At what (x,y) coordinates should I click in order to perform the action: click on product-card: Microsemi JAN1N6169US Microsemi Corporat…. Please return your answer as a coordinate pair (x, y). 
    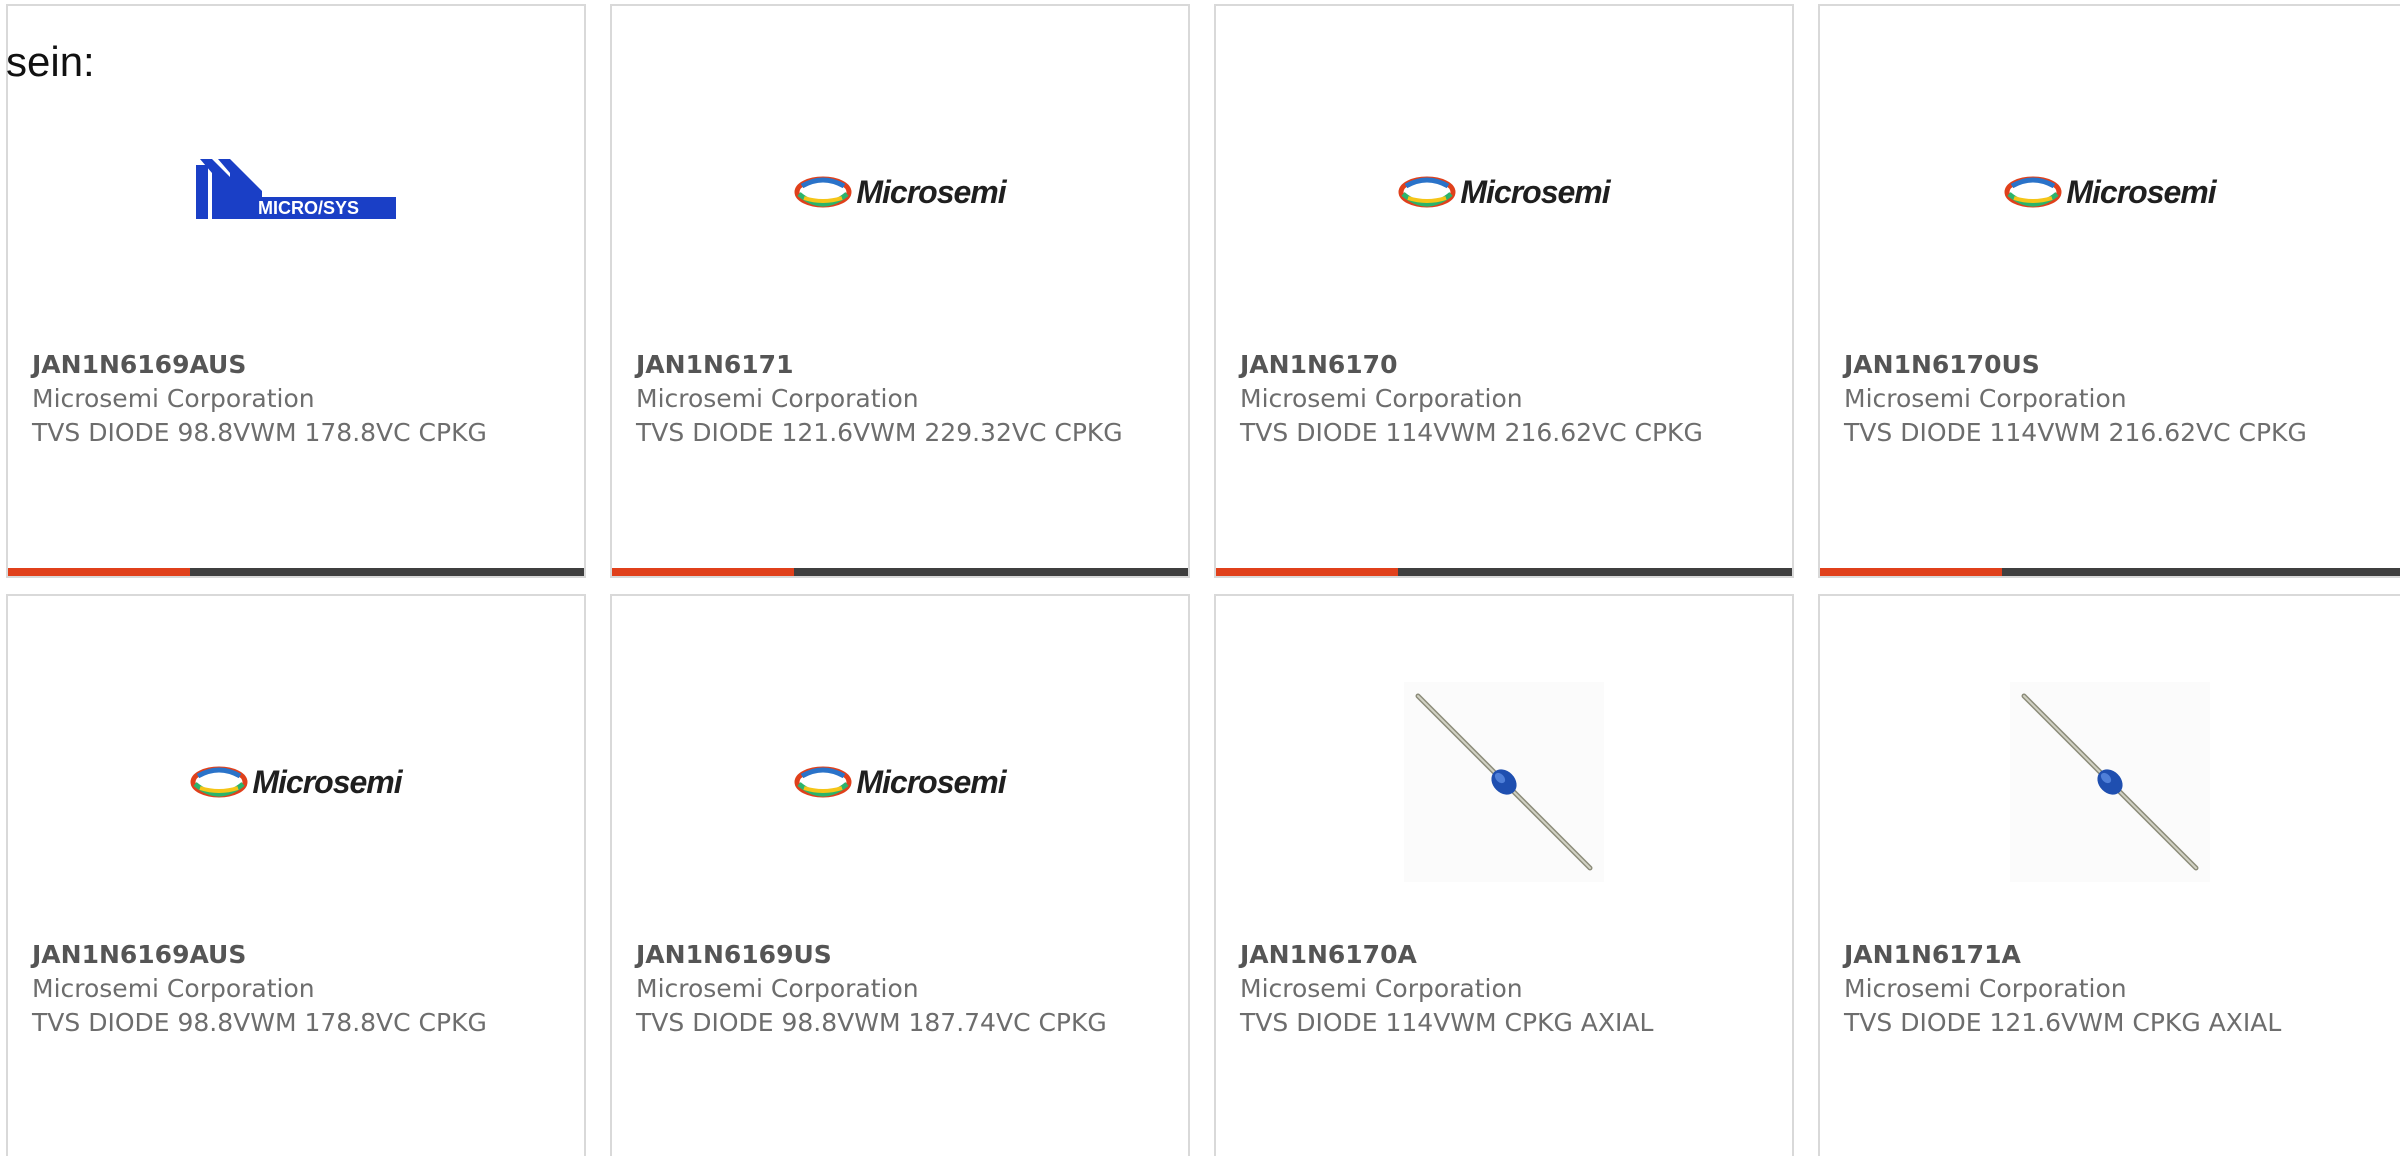
    Looking at the image, I should click on (900, 875).